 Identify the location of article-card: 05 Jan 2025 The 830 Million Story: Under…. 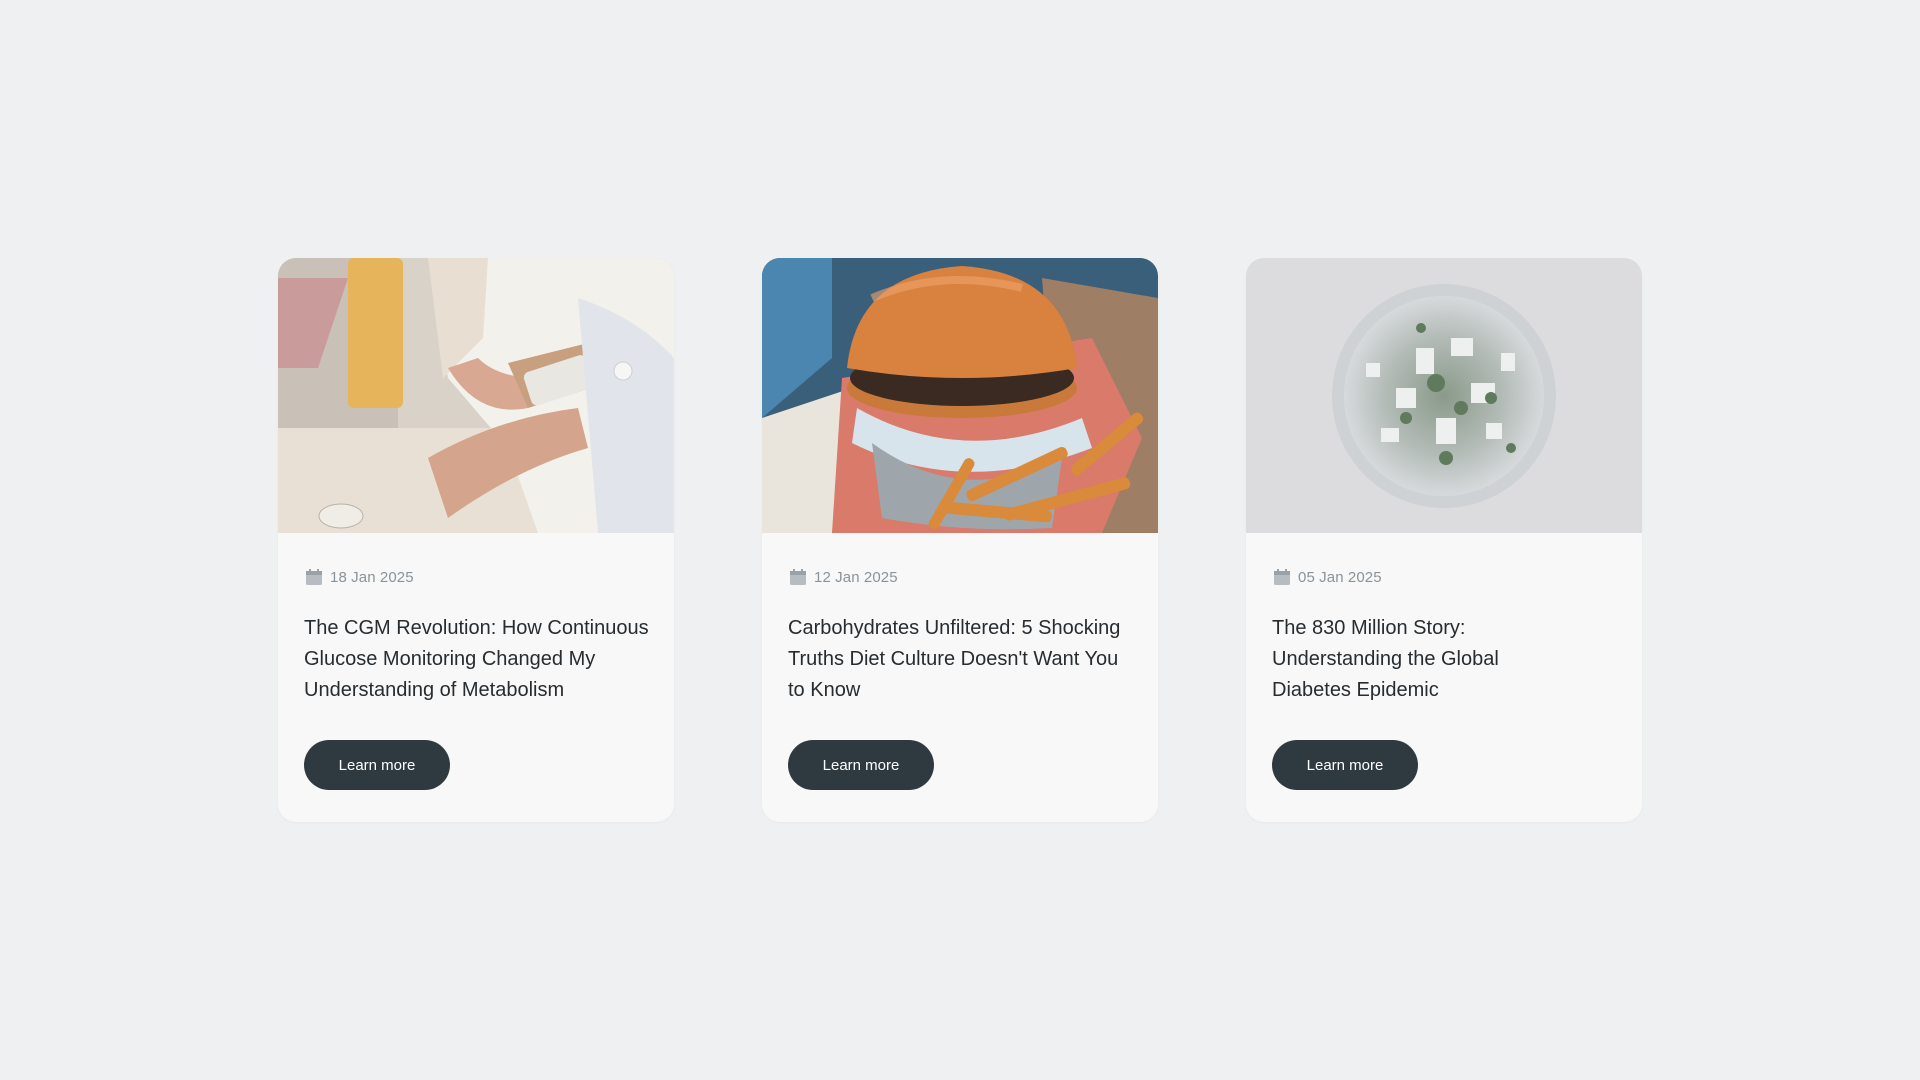
(1444, 540).